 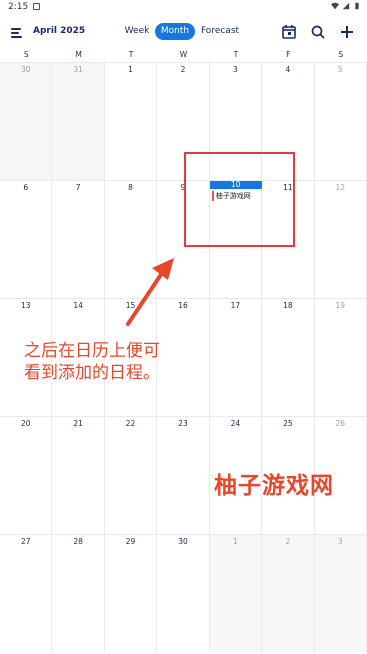 What do you see at coordinates (92, 351) in the screenshot?
I see `annotation-line-1: 之后在日历上便可` at bounding box center [92, 351].